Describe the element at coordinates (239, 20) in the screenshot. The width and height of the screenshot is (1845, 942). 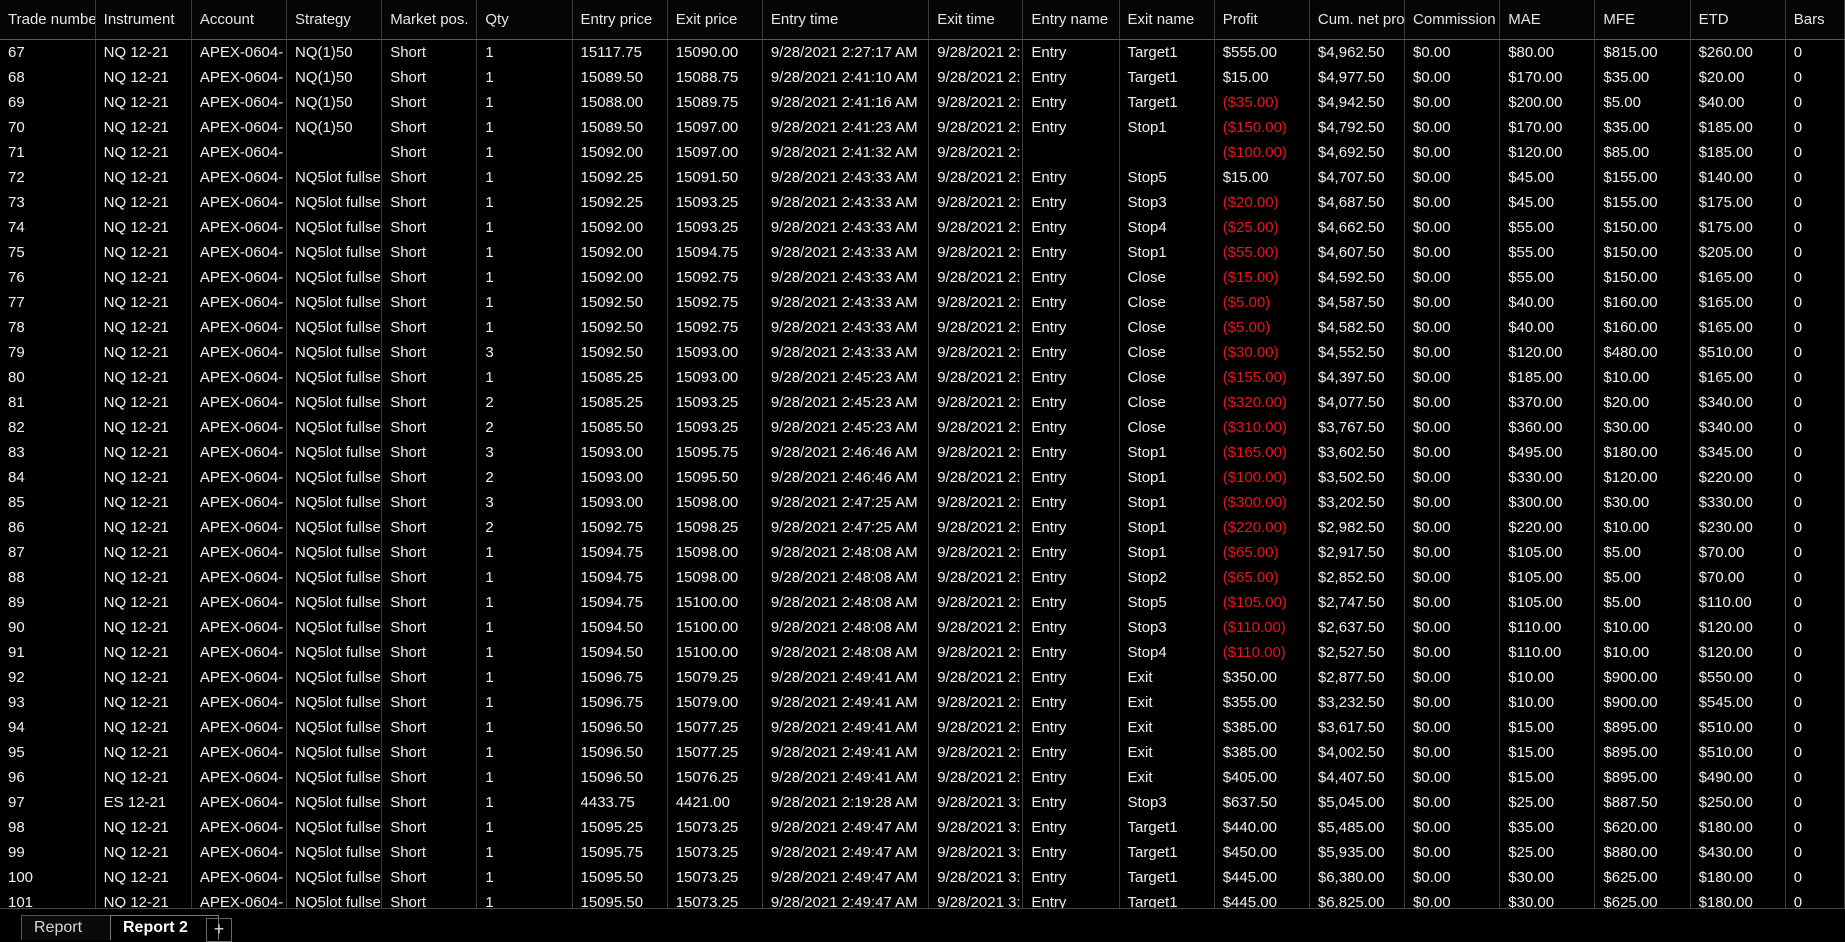
I see `column-header: Account` at that location.